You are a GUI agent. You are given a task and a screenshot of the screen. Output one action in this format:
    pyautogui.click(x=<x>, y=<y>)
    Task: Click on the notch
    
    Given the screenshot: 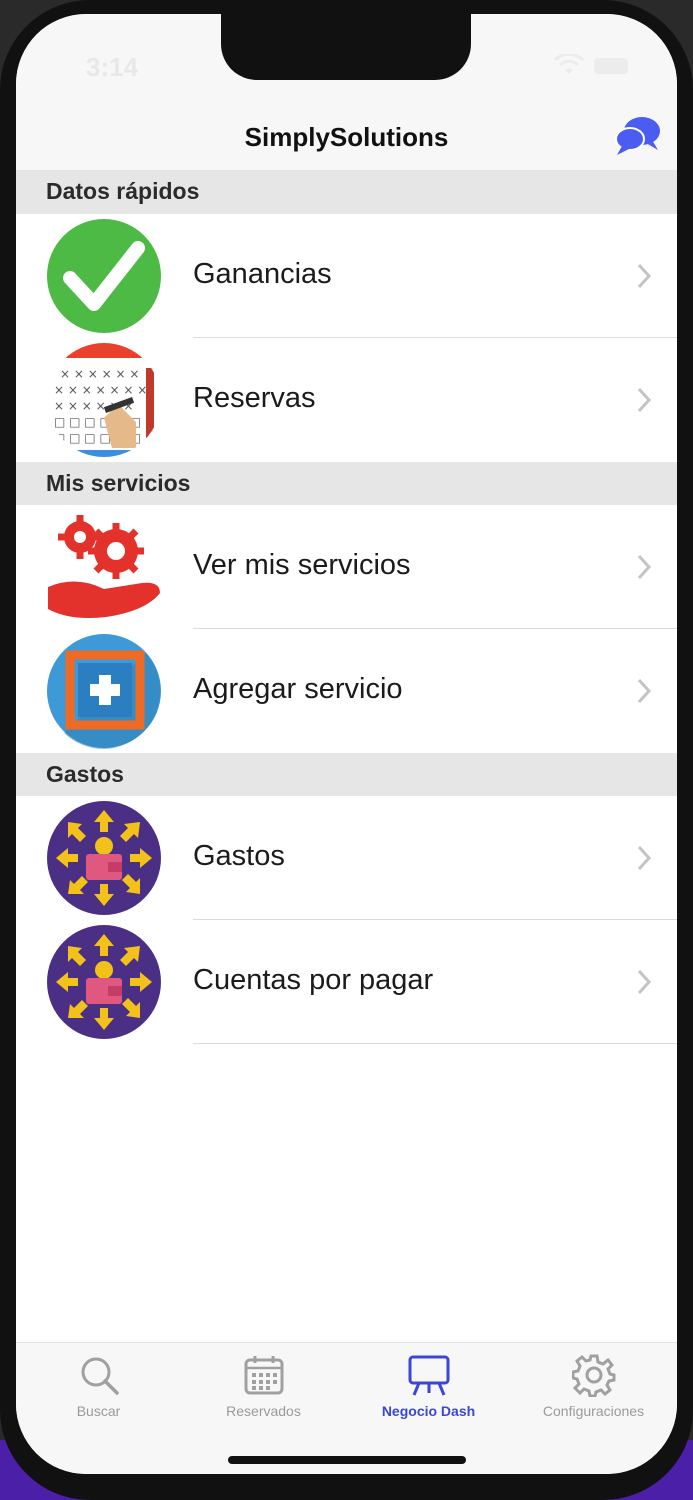 What is the action you would take?
    pyautogui.click(x=346, y=47)
    